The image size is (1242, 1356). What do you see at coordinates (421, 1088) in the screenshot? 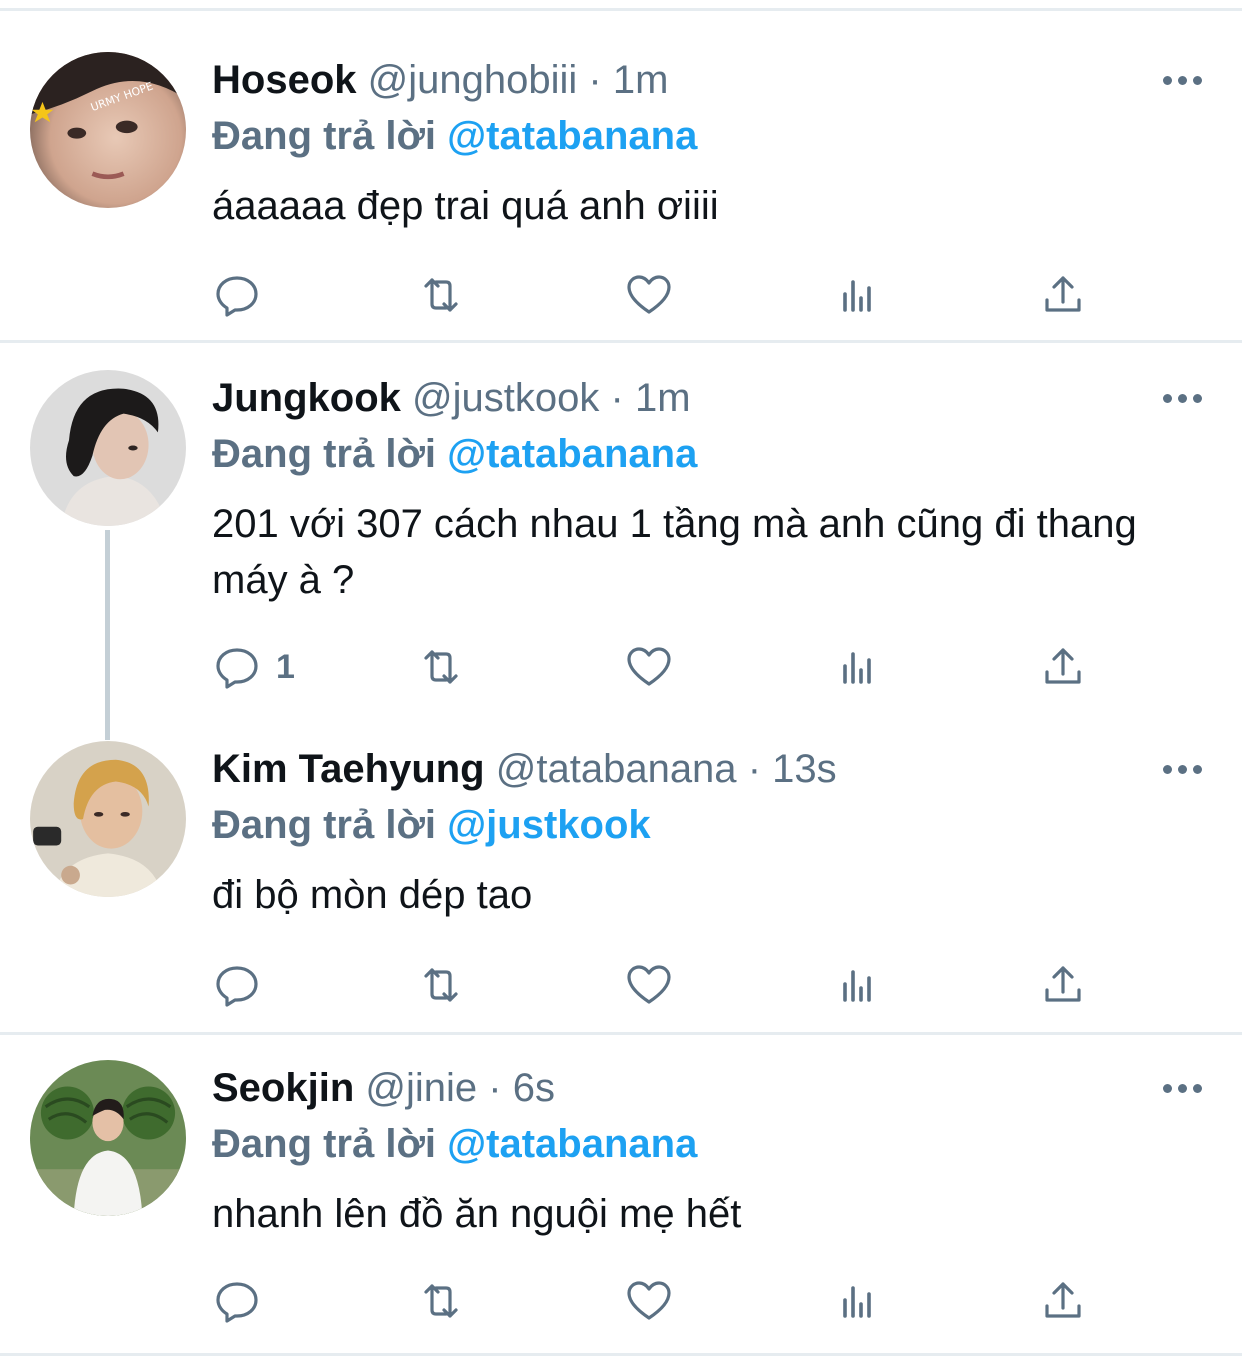
I see `user-handle: @jinie` at bounding box center [421, 1088].